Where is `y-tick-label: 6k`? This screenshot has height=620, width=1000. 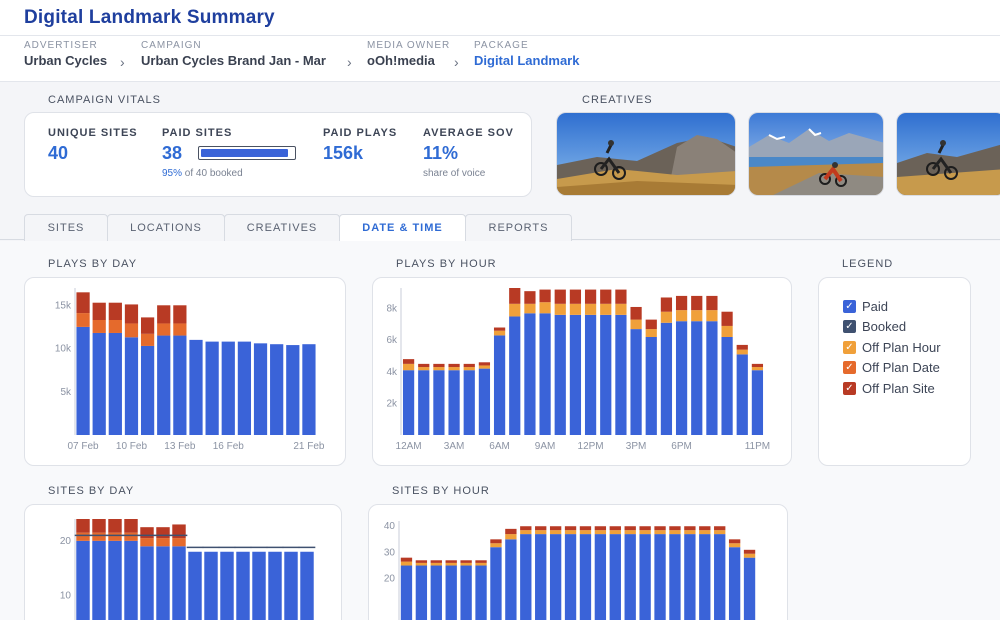 y-tick-label: 6k is located at coordinates (392, 340).